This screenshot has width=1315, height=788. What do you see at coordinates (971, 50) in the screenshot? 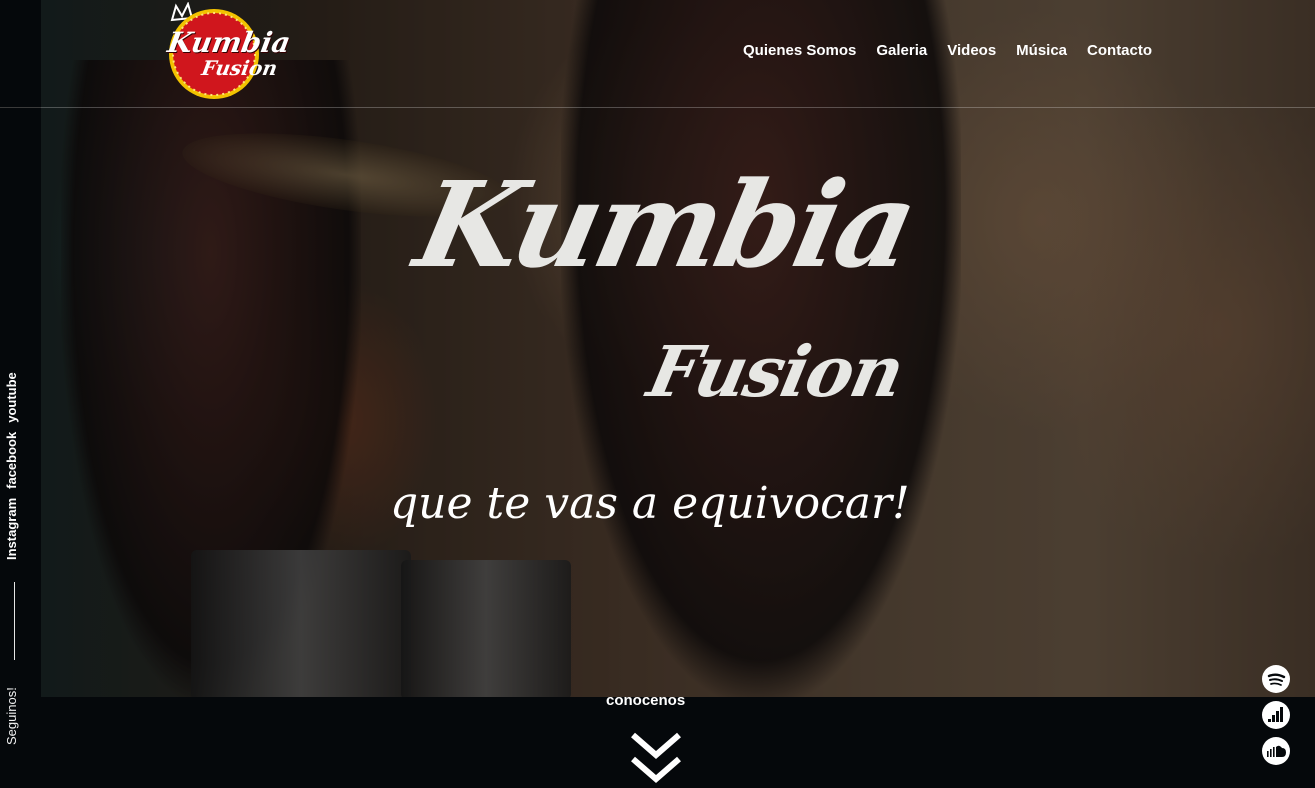
I see `nav-videos: Videos` at bounding box center [971, 50].